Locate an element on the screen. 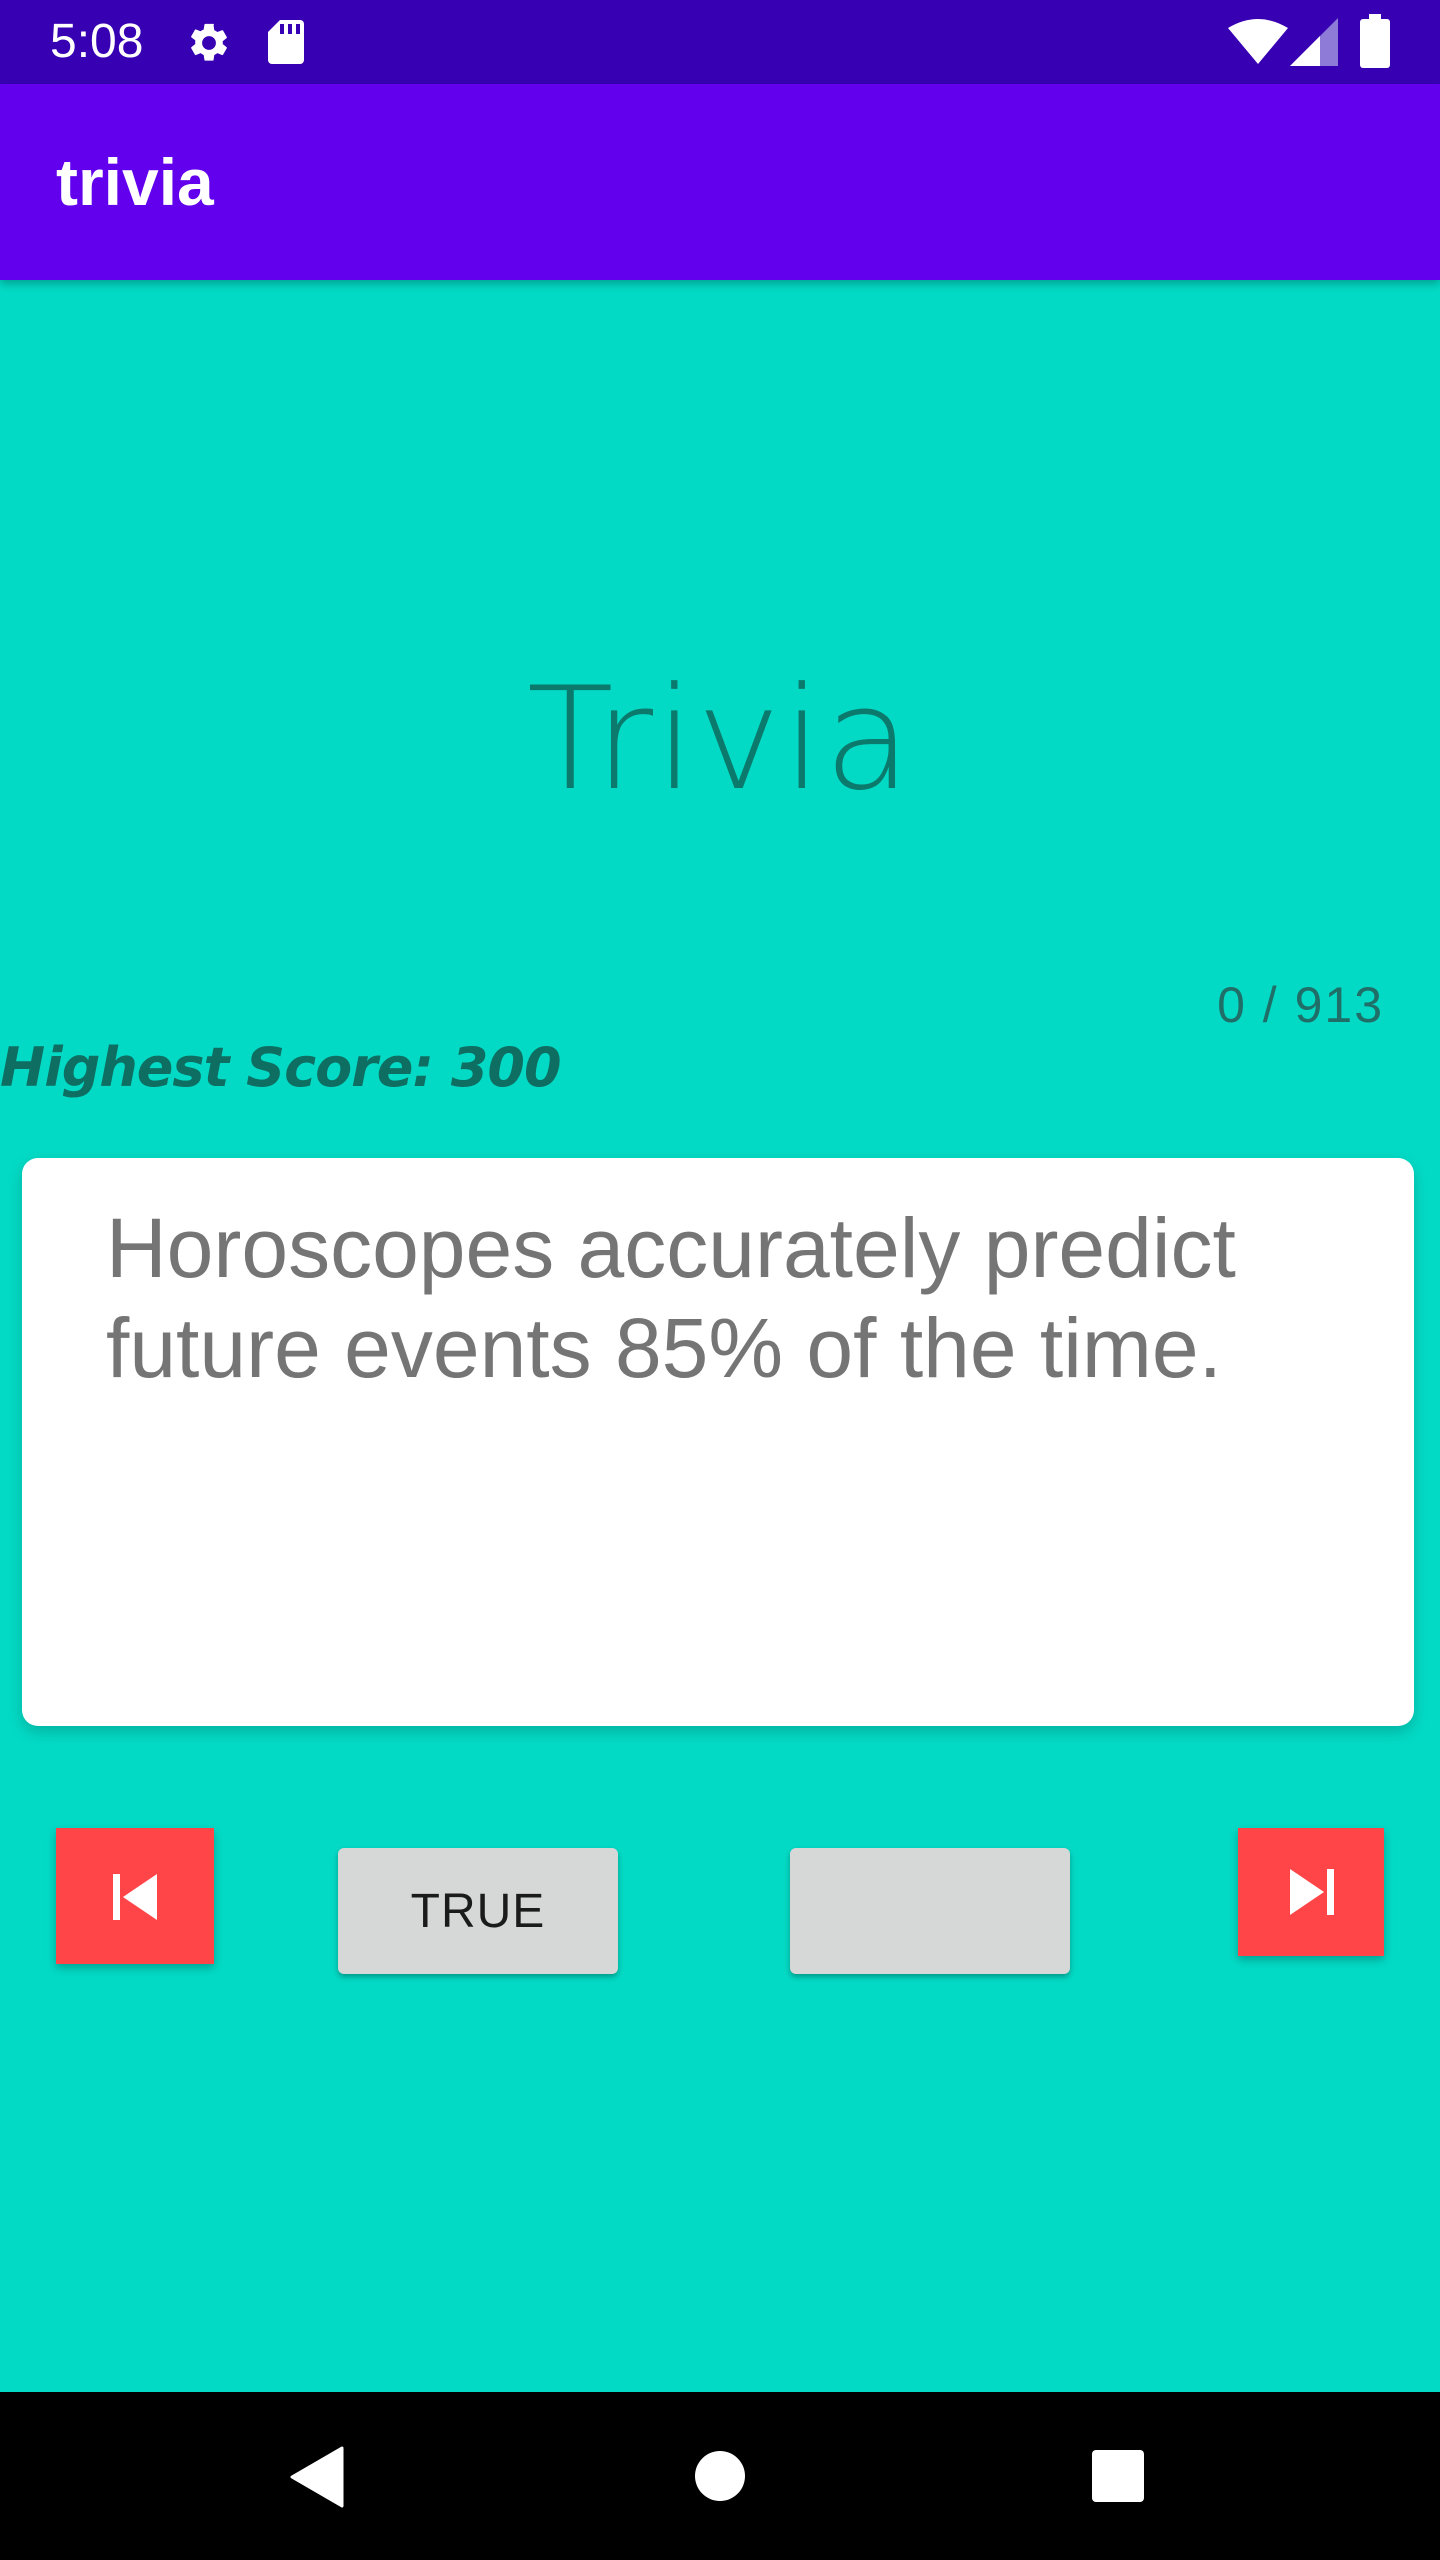  highest-score-label: Highest Score: 300 is located at coordinates (281, 1067).